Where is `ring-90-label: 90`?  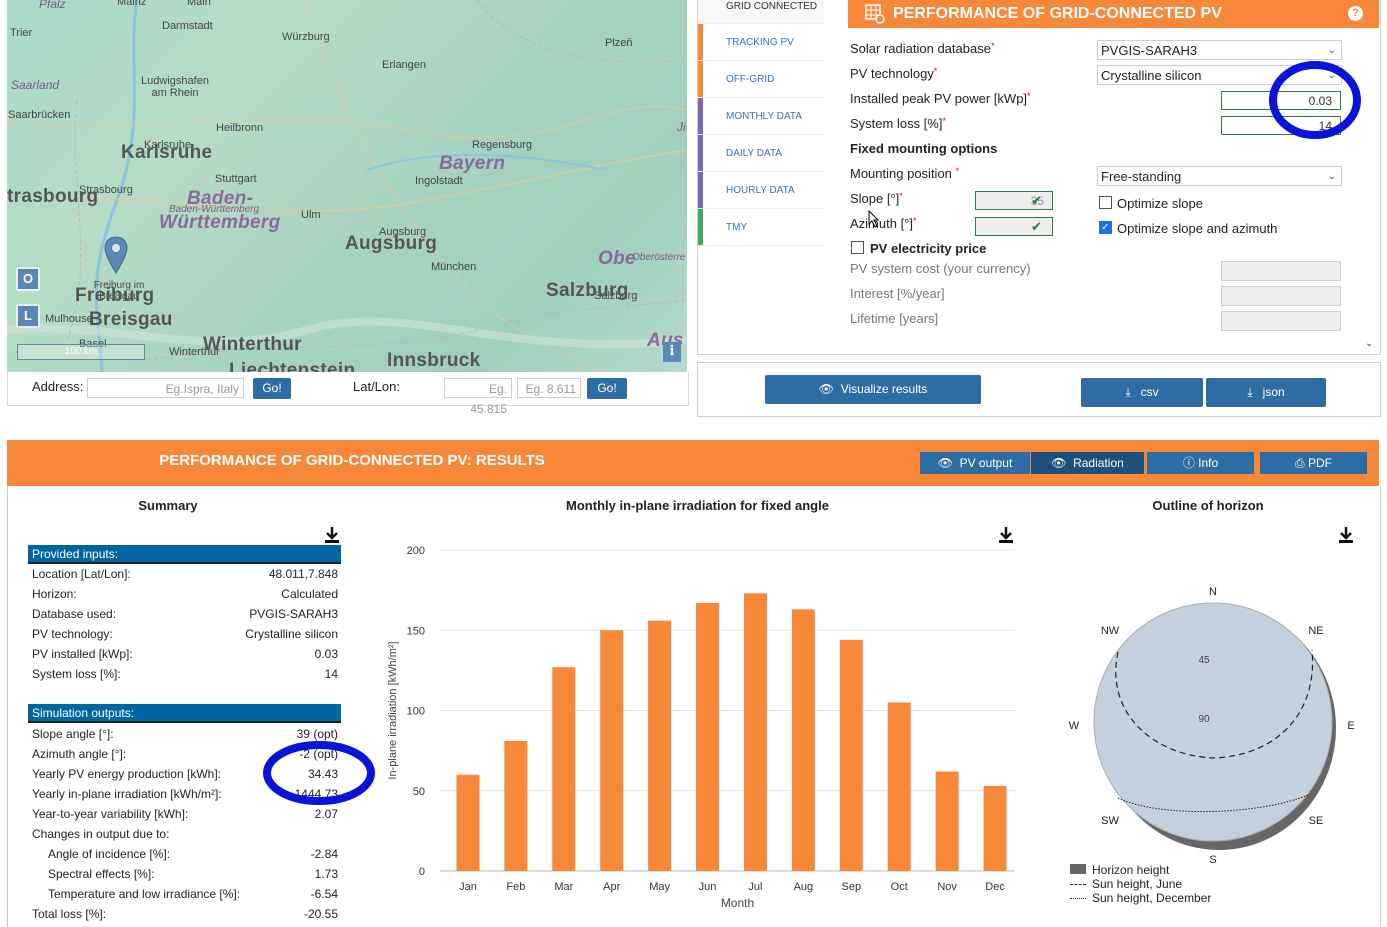 ring-90-label: 90 is located at coordinates (1204, 719).